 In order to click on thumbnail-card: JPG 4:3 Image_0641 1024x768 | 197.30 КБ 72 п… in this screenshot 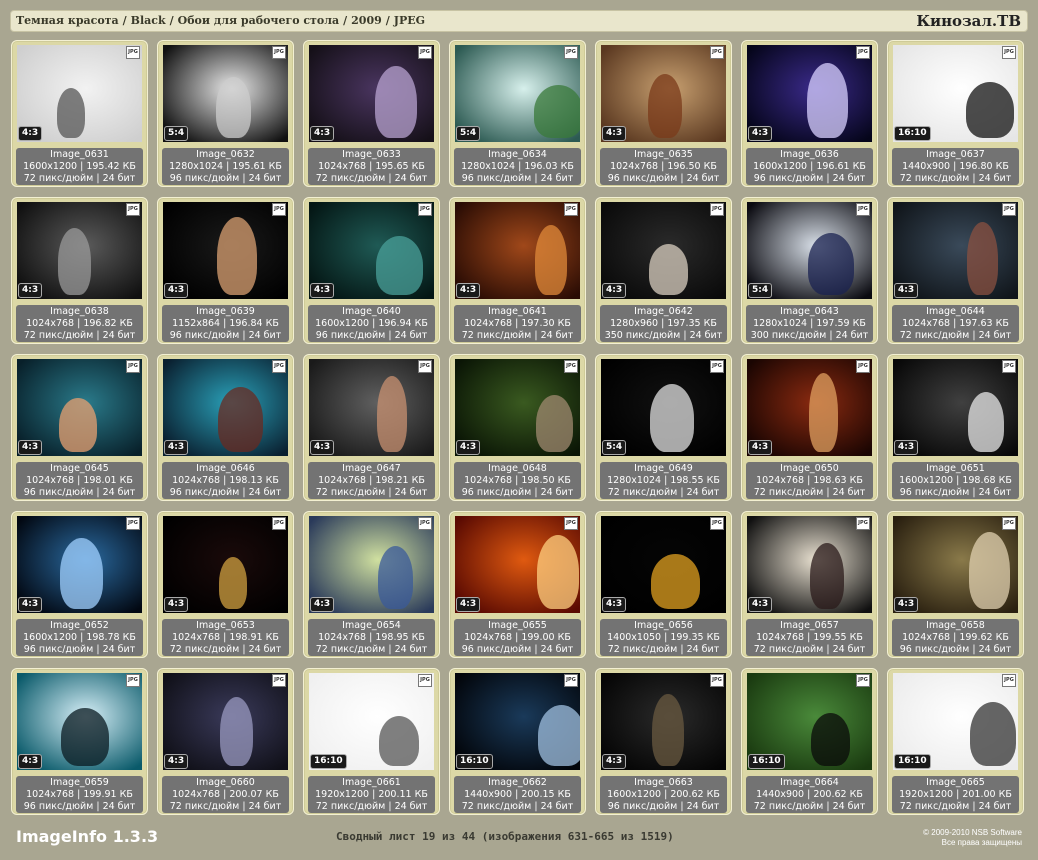, I will do `click(517, 270)`.